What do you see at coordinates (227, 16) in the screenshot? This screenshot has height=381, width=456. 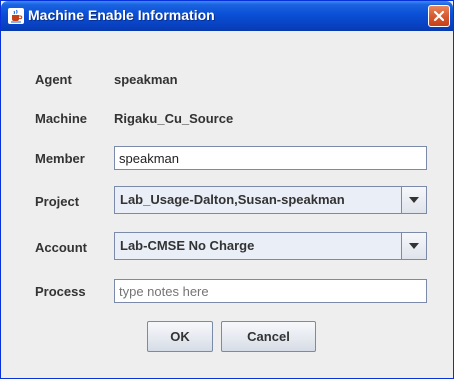 I see `title-bar: Machine Enable Information` at bounding box center [227, 16].